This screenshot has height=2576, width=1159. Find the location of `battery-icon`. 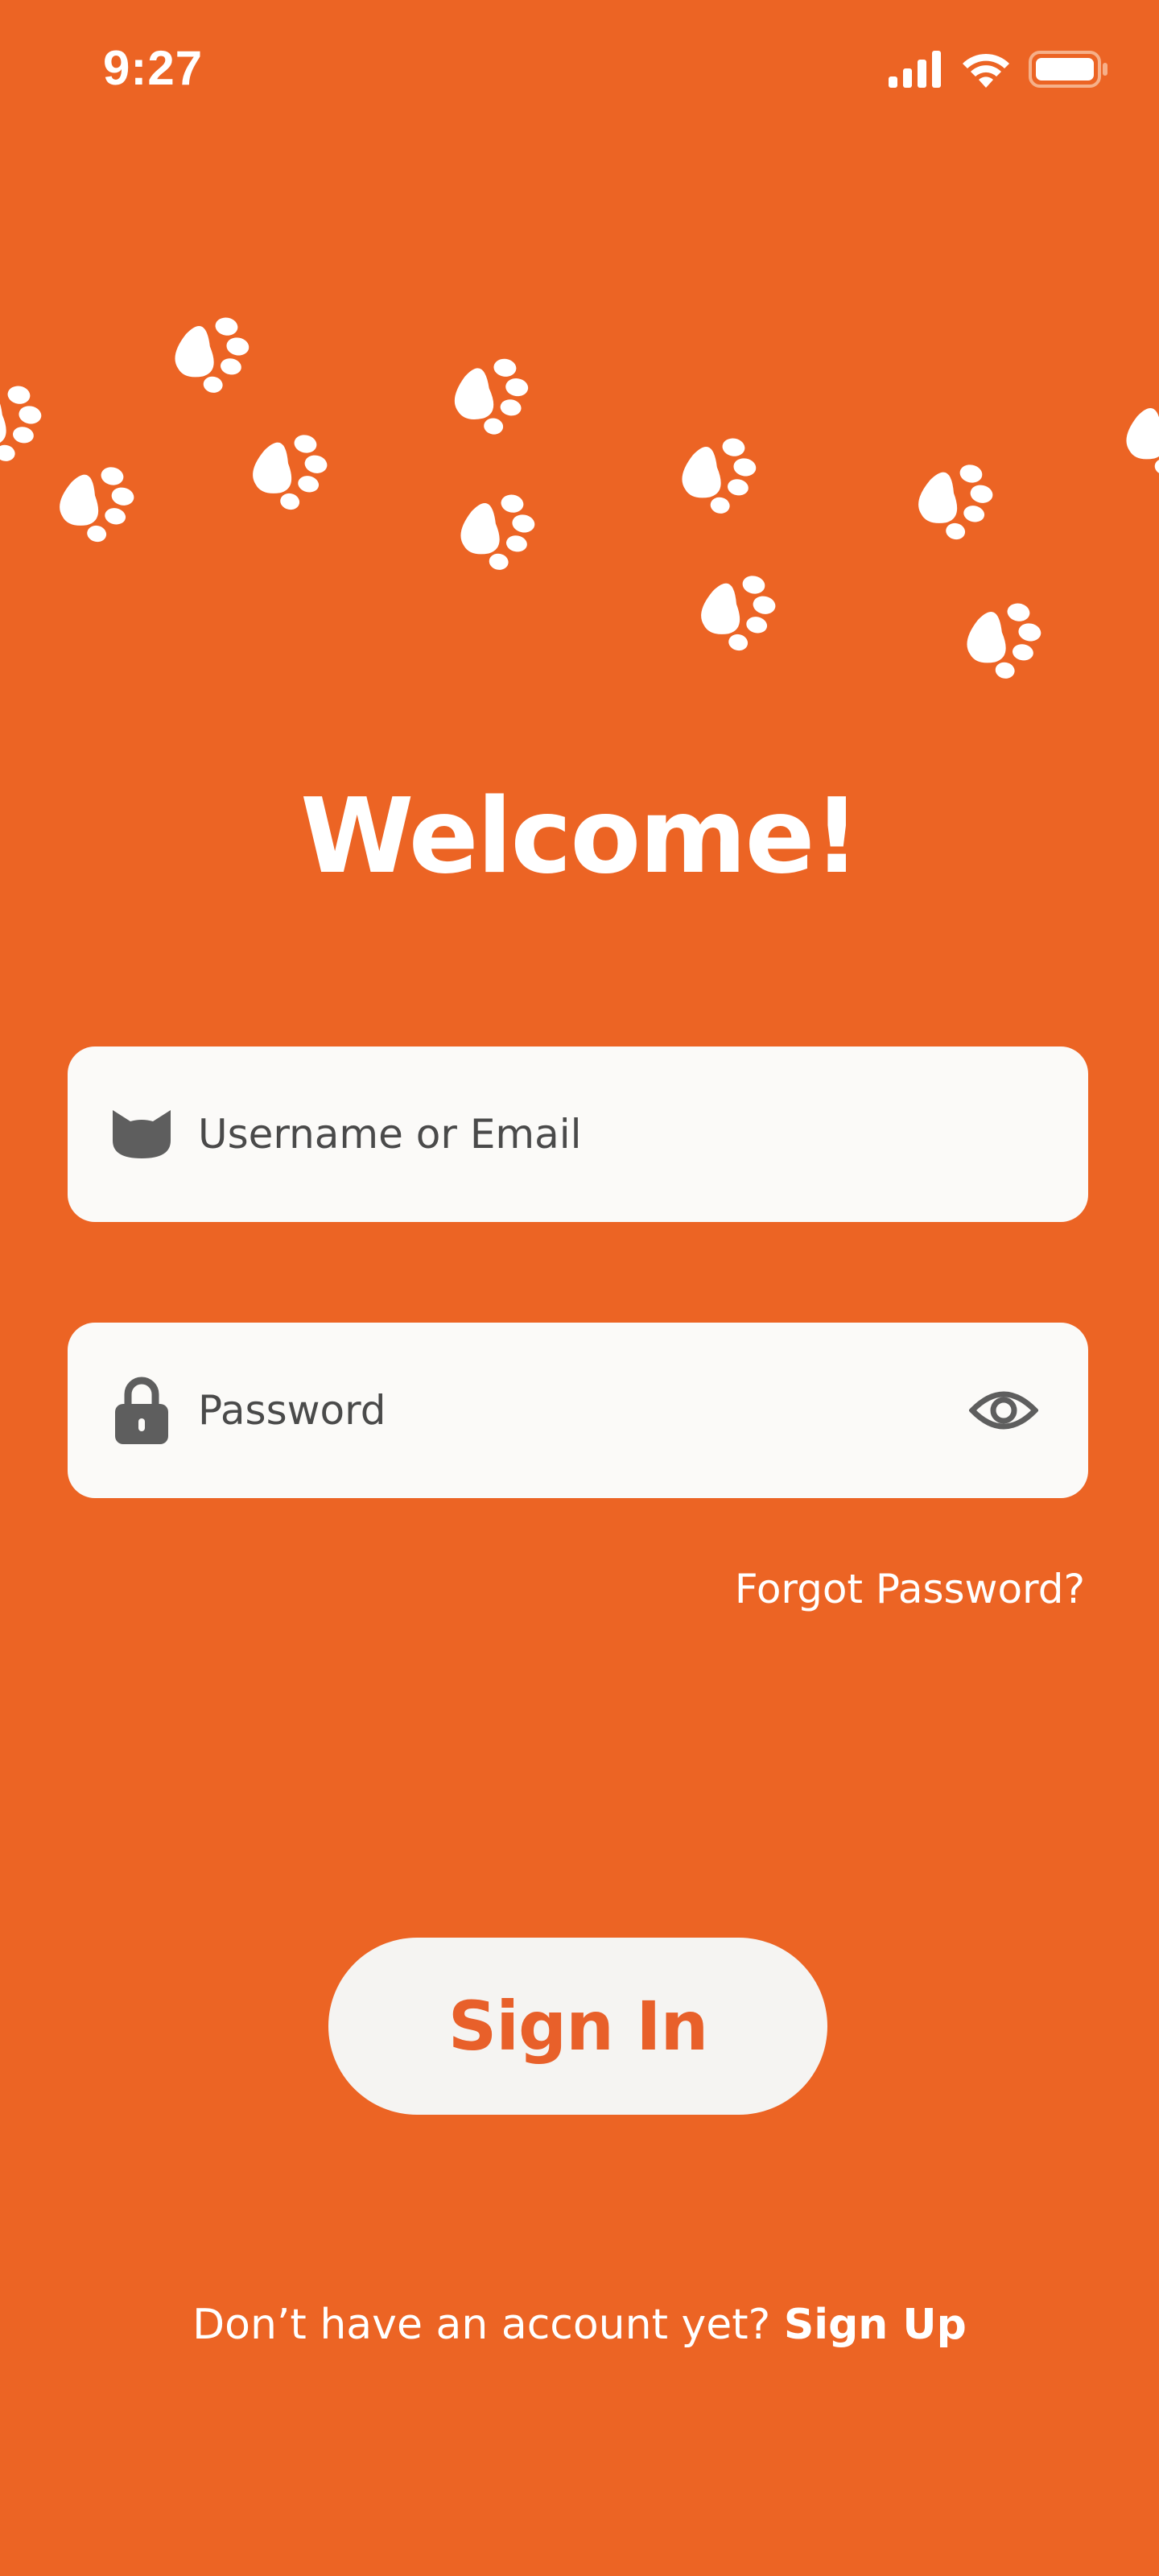

battery-icon is located at coordinates (1069, 69).